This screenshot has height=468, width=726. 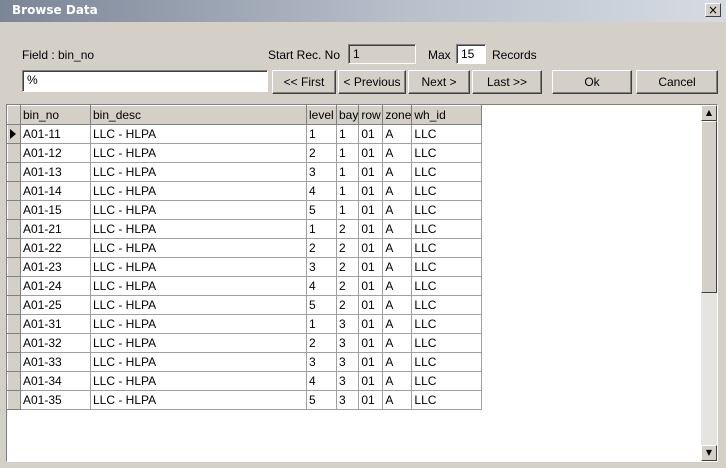 What do you see at coordinates (321, 134) in the screenshot?
I see `cell-level: 1` at bounding box center [321, 134].